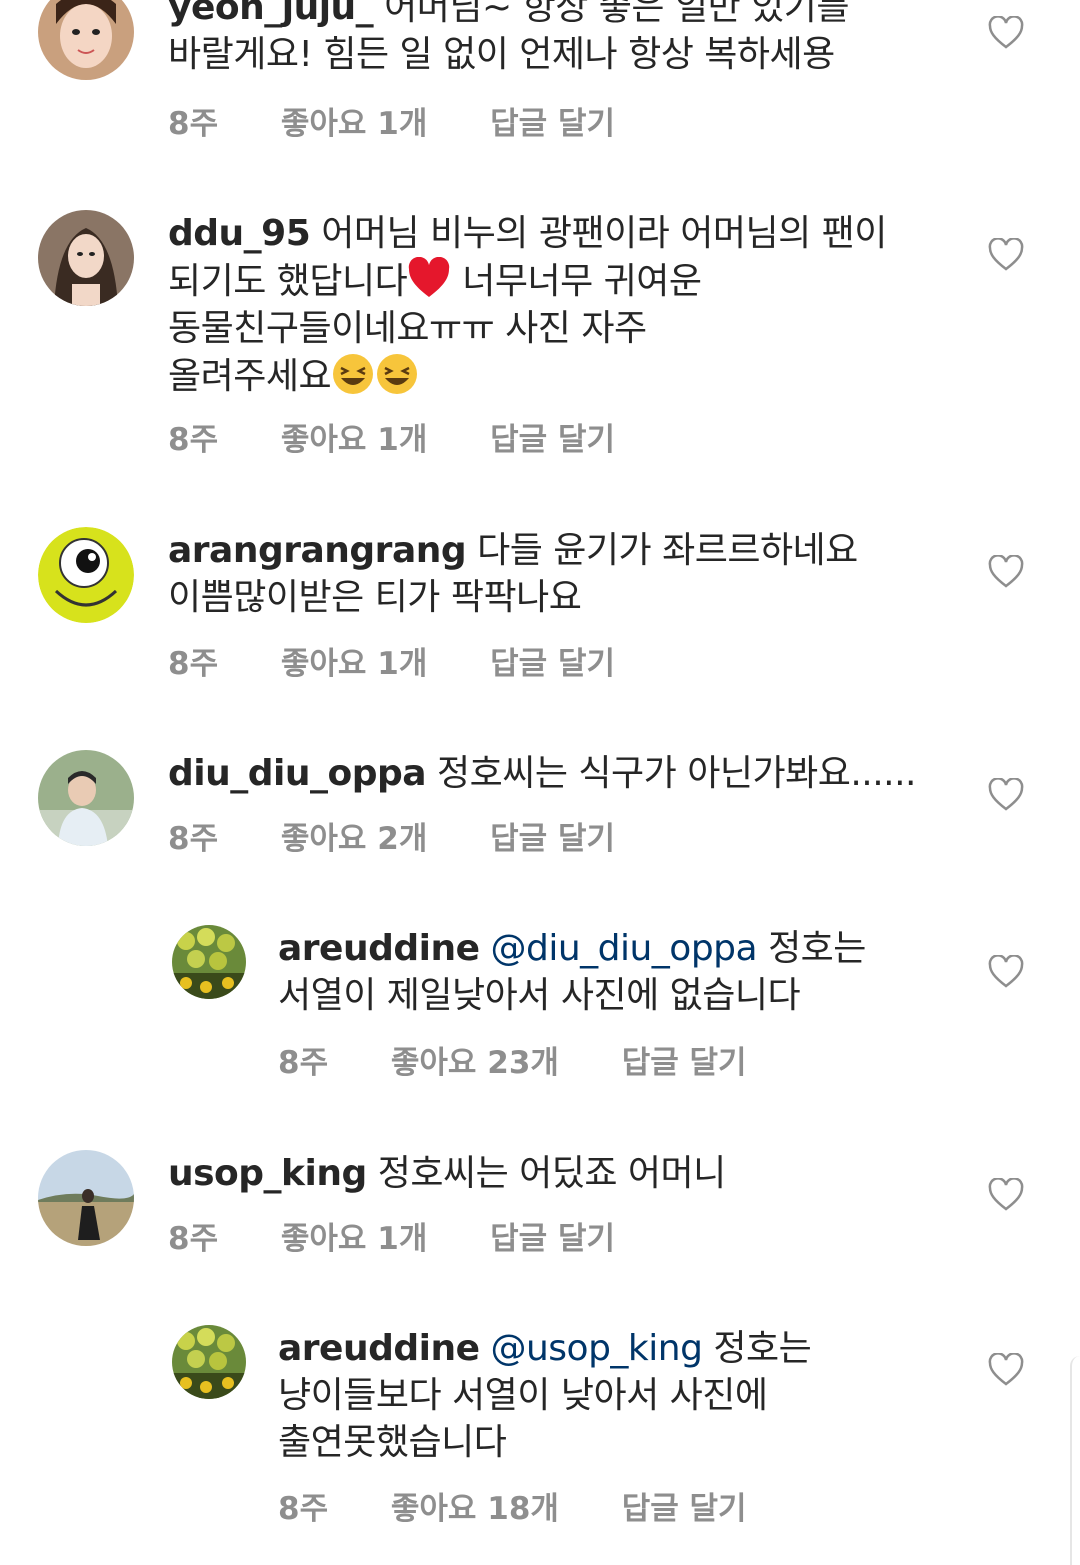 The height and width of the screenshot is (1565, 1080). What do you see at coordinates (267, 1173) in the screenshot?
I see `comment-username: usop_king` at bounding box center [267, 1173].